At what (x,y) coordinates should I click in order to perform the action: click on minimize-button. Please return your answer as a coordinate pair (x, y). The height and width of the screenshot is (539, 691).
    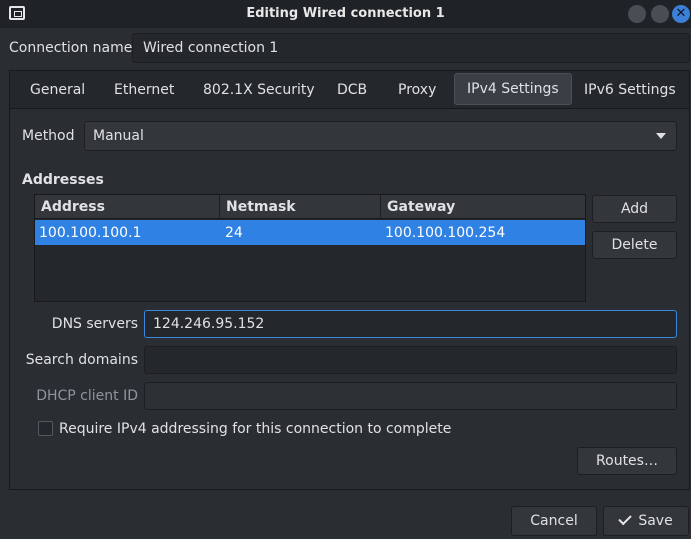
    Looking at the image, I should click on (637, 14).